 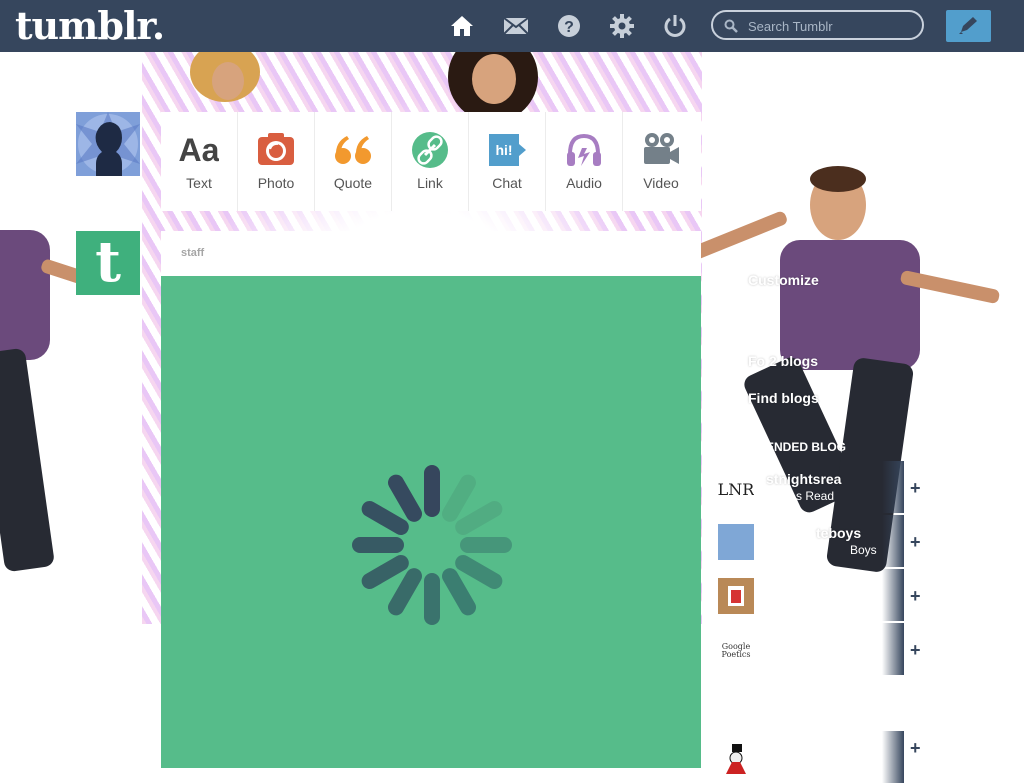 I want to click on text-aa-icon: Aa, so click(x=199, y=150).